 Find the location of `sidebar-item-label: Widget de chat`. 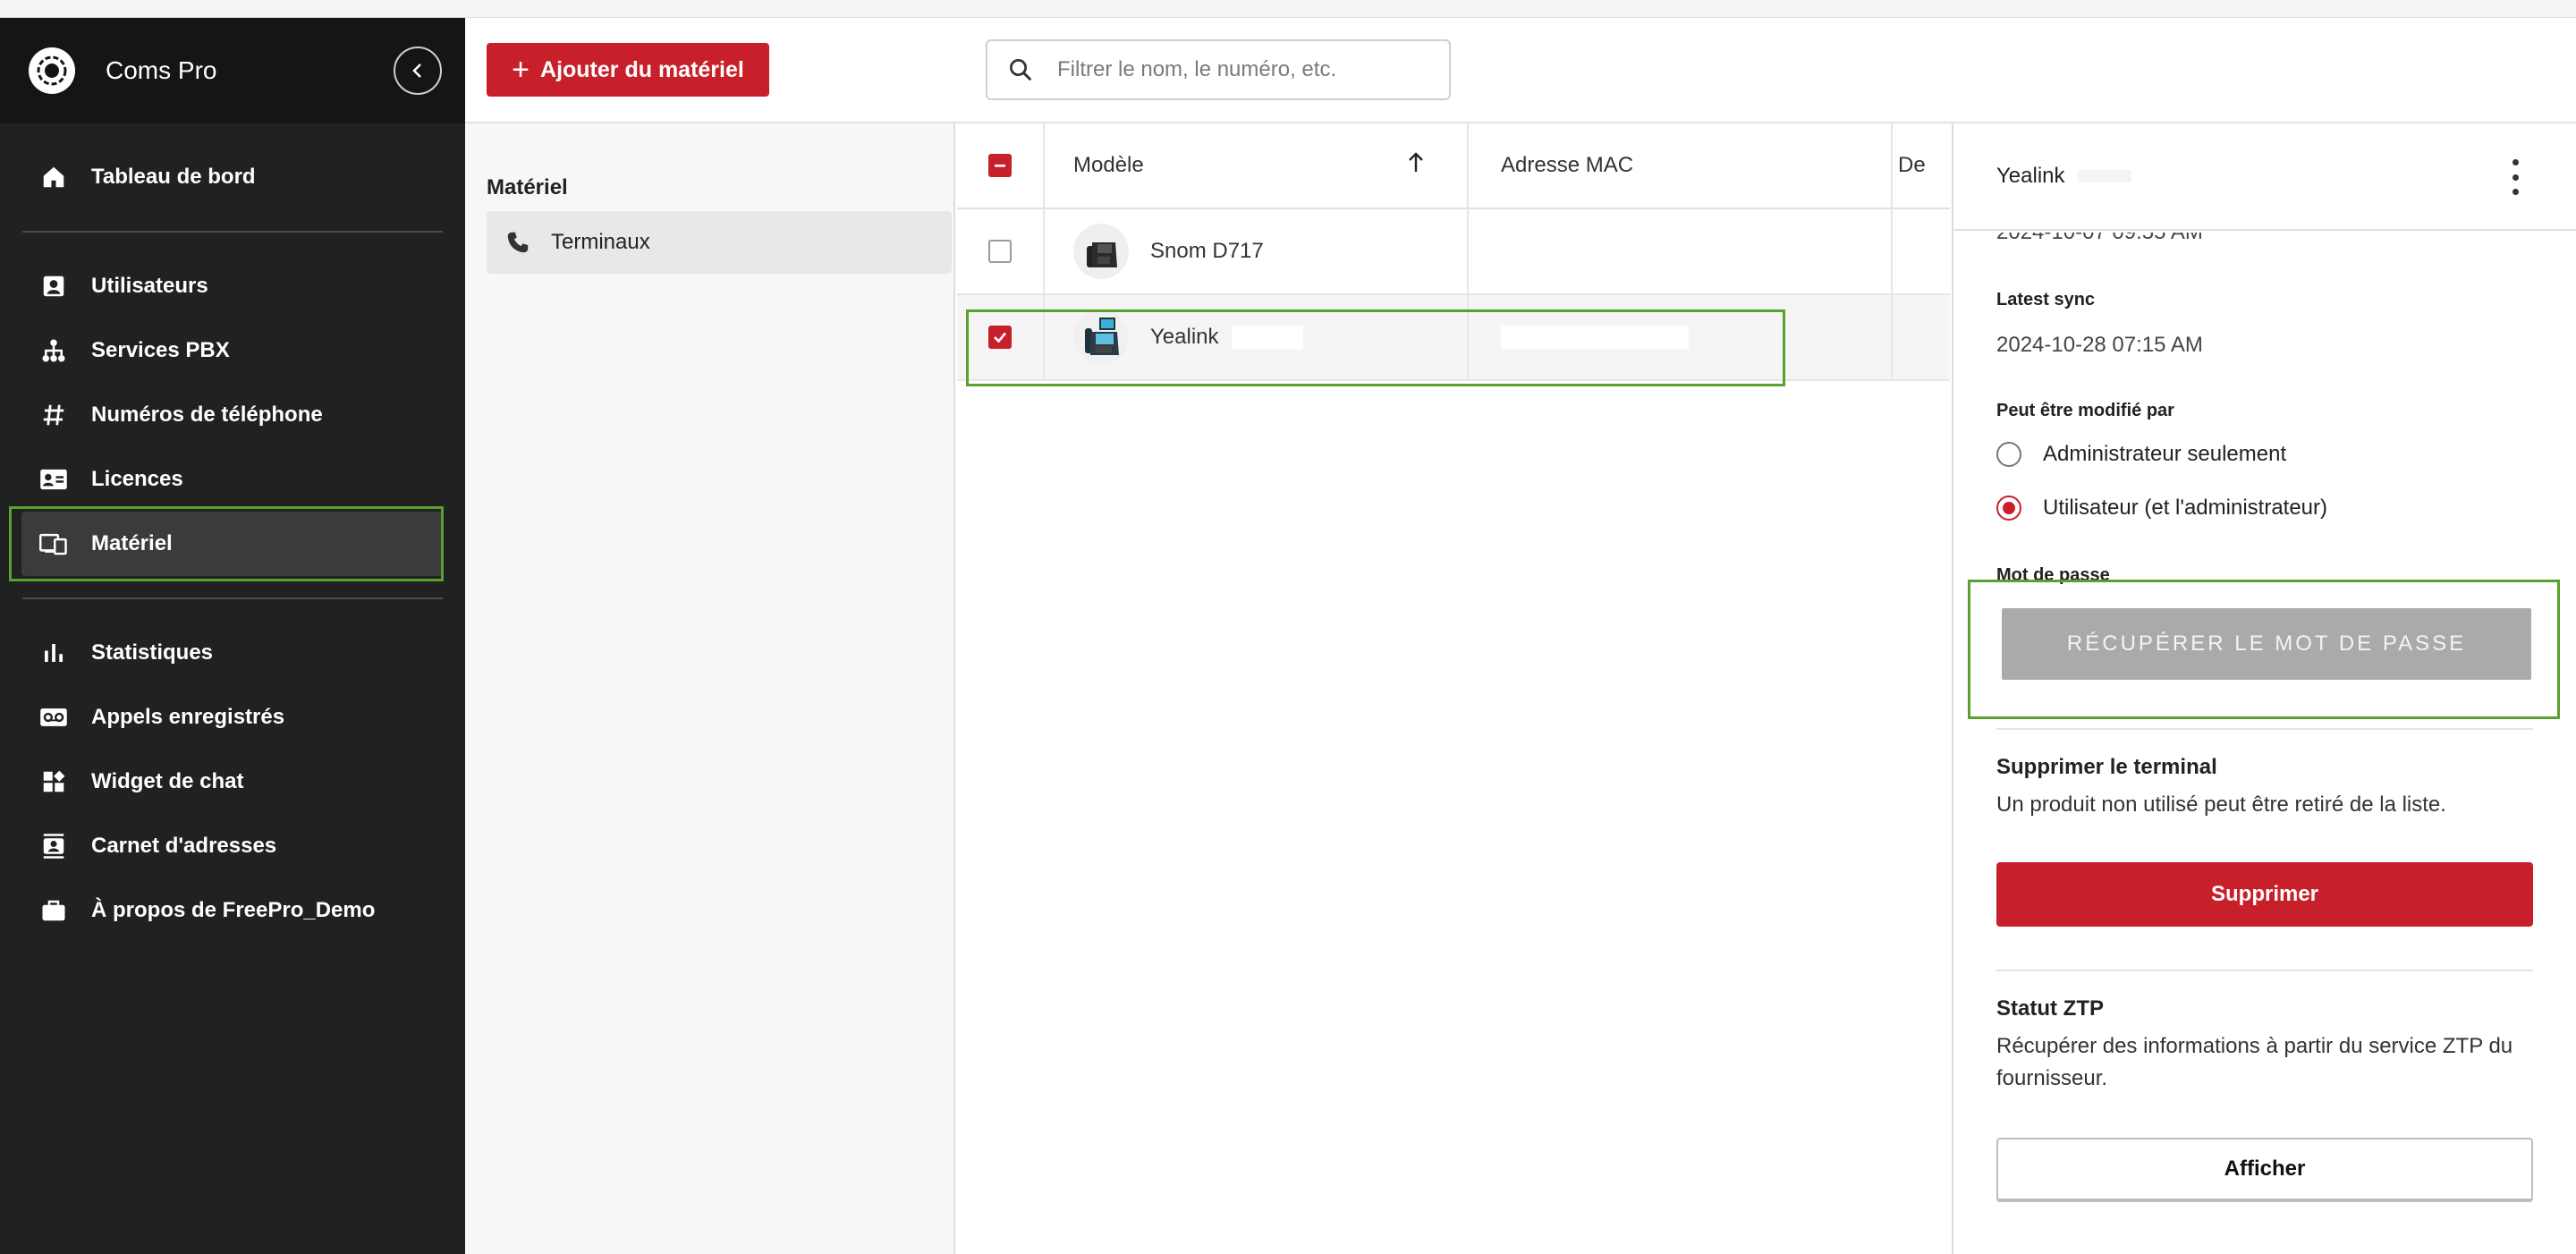

sidebar-item-label: Widget de chat is located at coordinates (167, 781).